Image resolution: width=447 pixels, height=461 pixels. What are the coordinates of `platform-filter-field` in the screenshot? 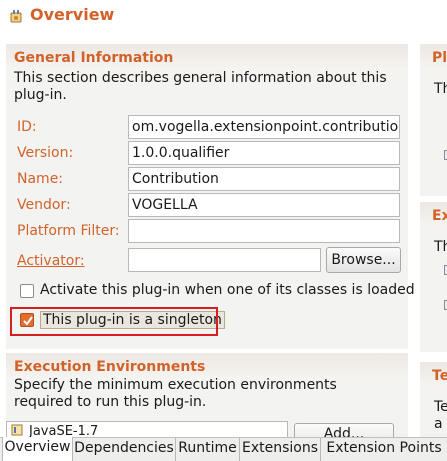 It's located at (264, 231).